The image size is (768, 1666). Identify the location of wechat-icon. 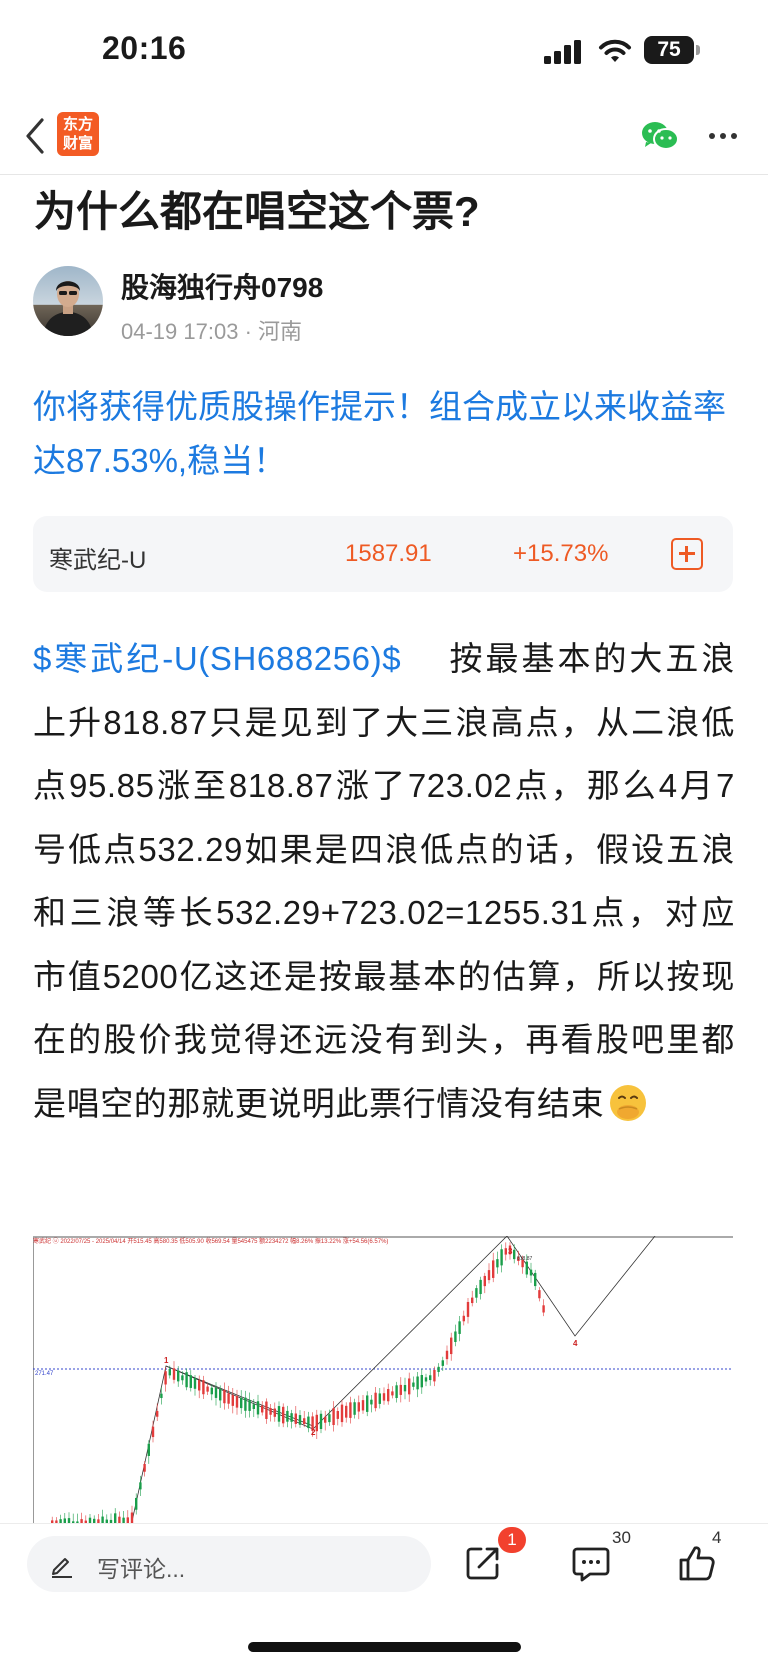
(660, 136).